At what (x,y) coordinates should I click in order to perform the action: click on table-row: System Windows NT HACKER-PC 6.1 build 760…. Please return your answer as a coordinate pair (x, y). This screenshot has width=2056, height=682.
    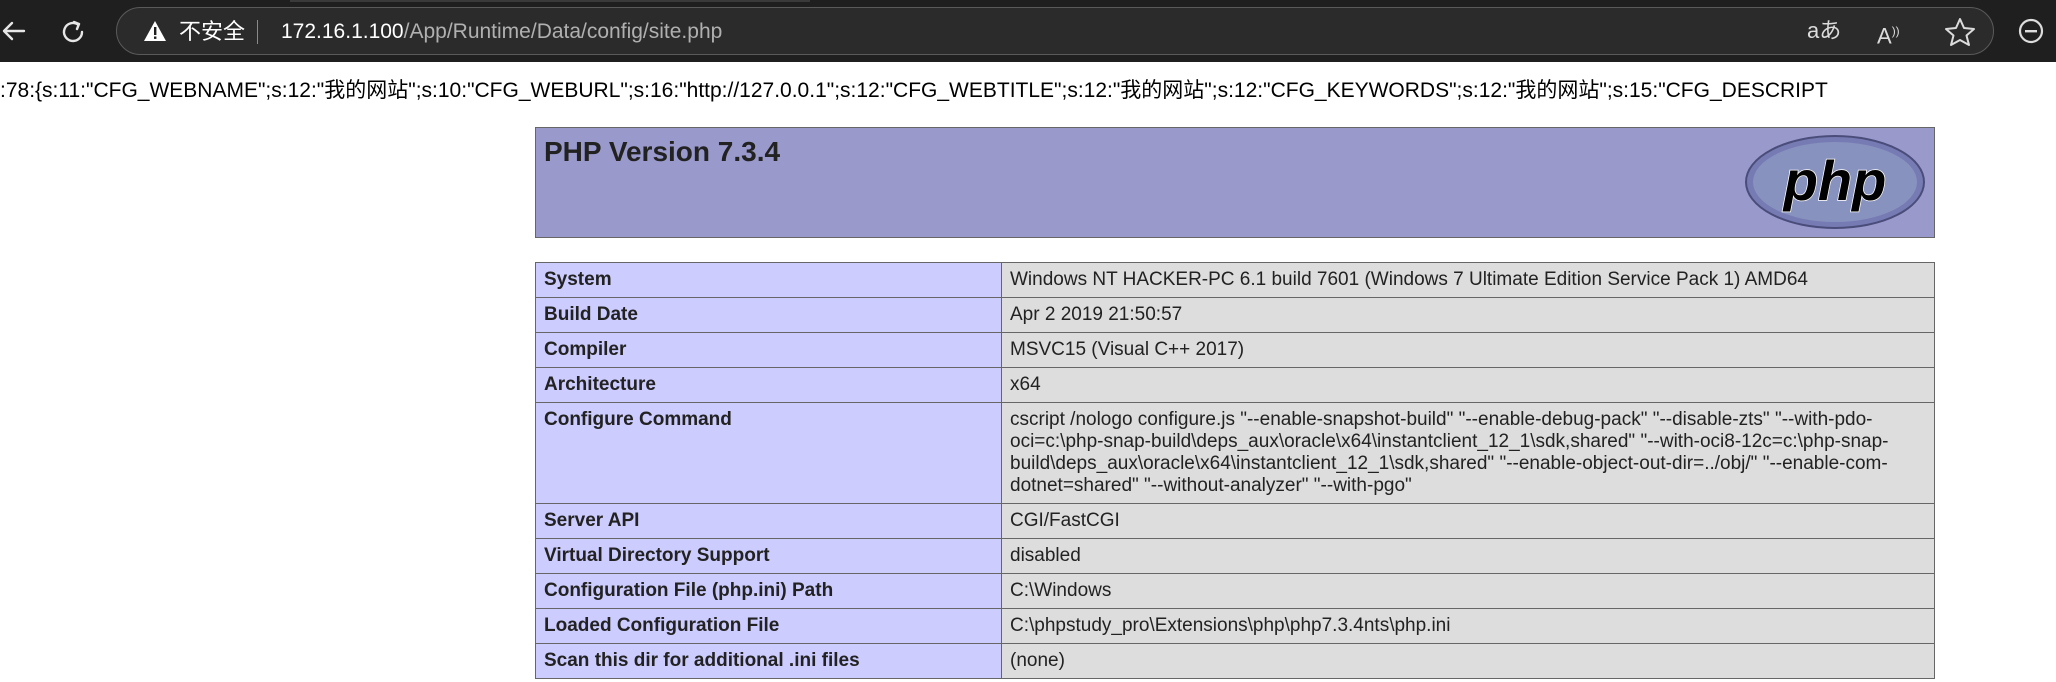
    Looking at the image, I should click on (1235, 280).